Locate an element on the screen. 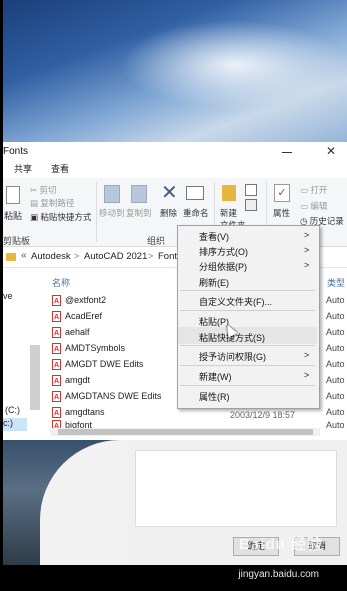 This screenshot has height=591, width=347. delete-button: 删除 is located at coordinates (168, 213).